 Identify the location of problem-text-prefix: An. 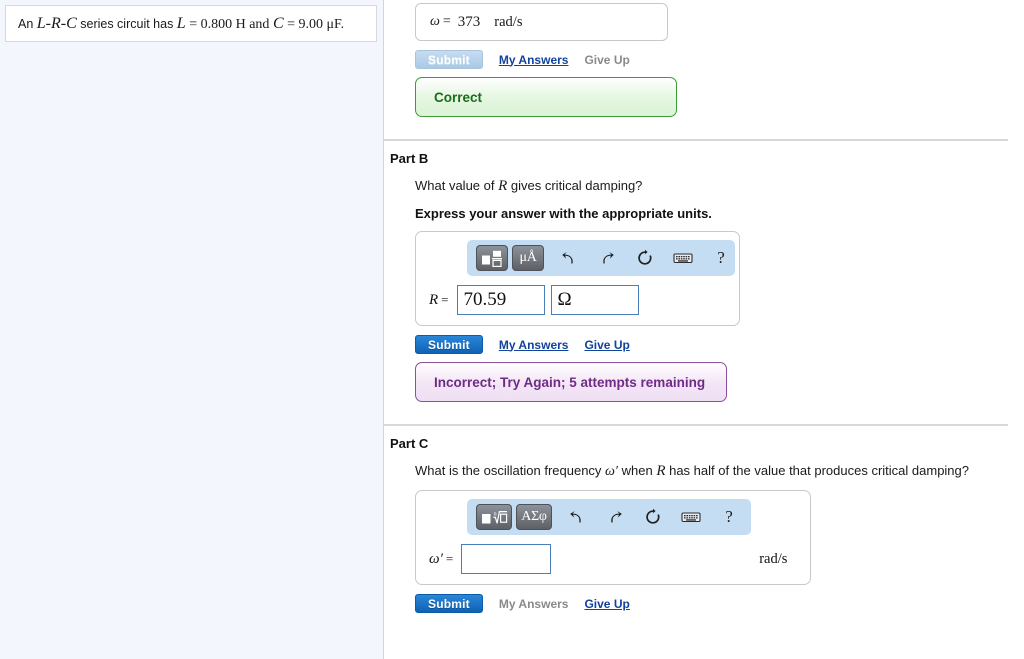
(27, 23).